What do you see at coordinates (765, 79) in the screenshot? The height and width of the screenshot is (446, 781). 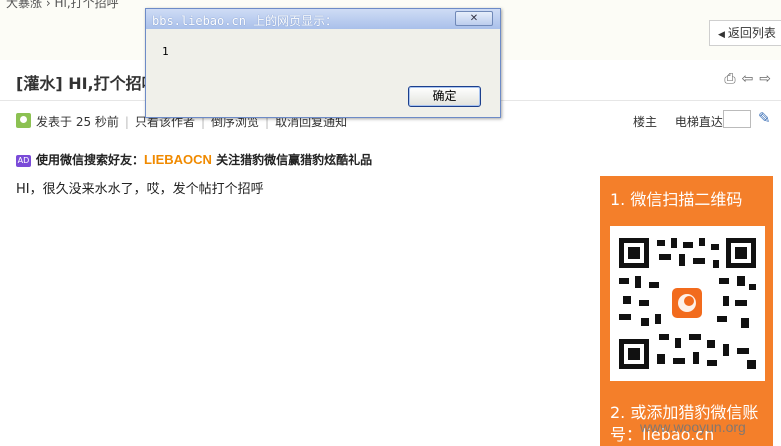 I see `next-icon: ⇨` at bounding box center [765, 79].